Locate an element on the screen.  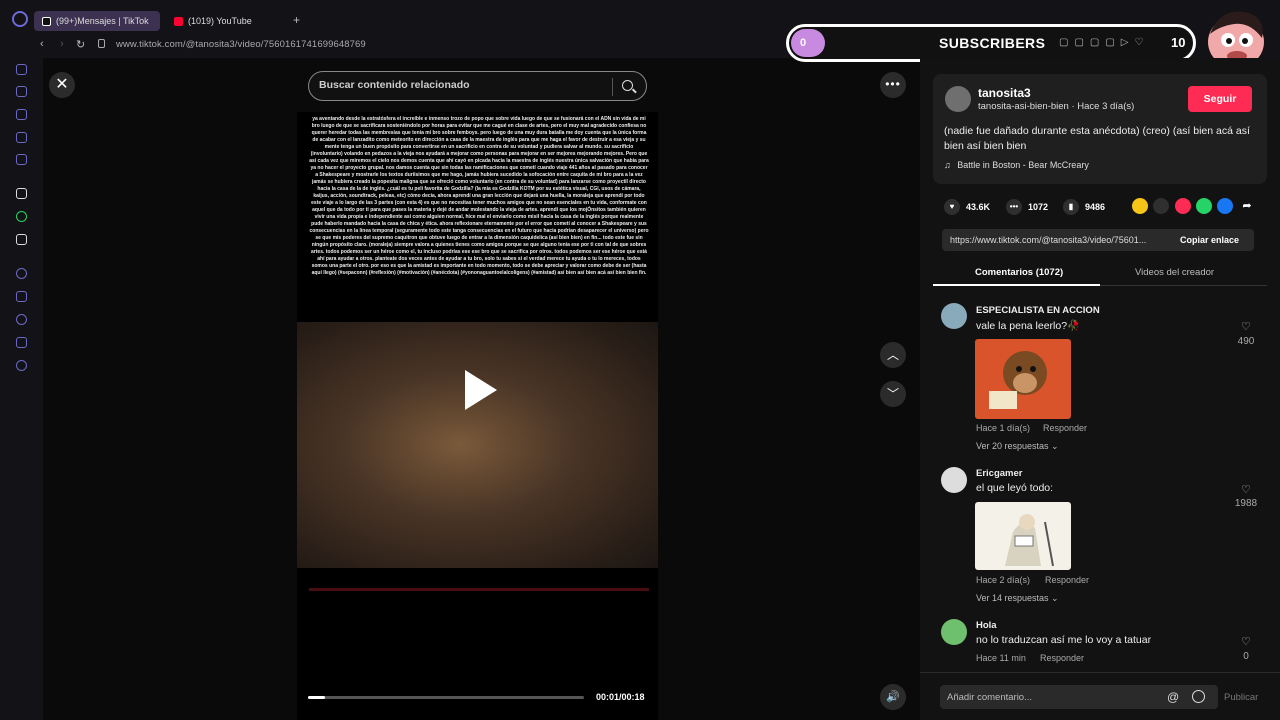
video-time: 00:01/00:18 is located at coordinates (620, 697).